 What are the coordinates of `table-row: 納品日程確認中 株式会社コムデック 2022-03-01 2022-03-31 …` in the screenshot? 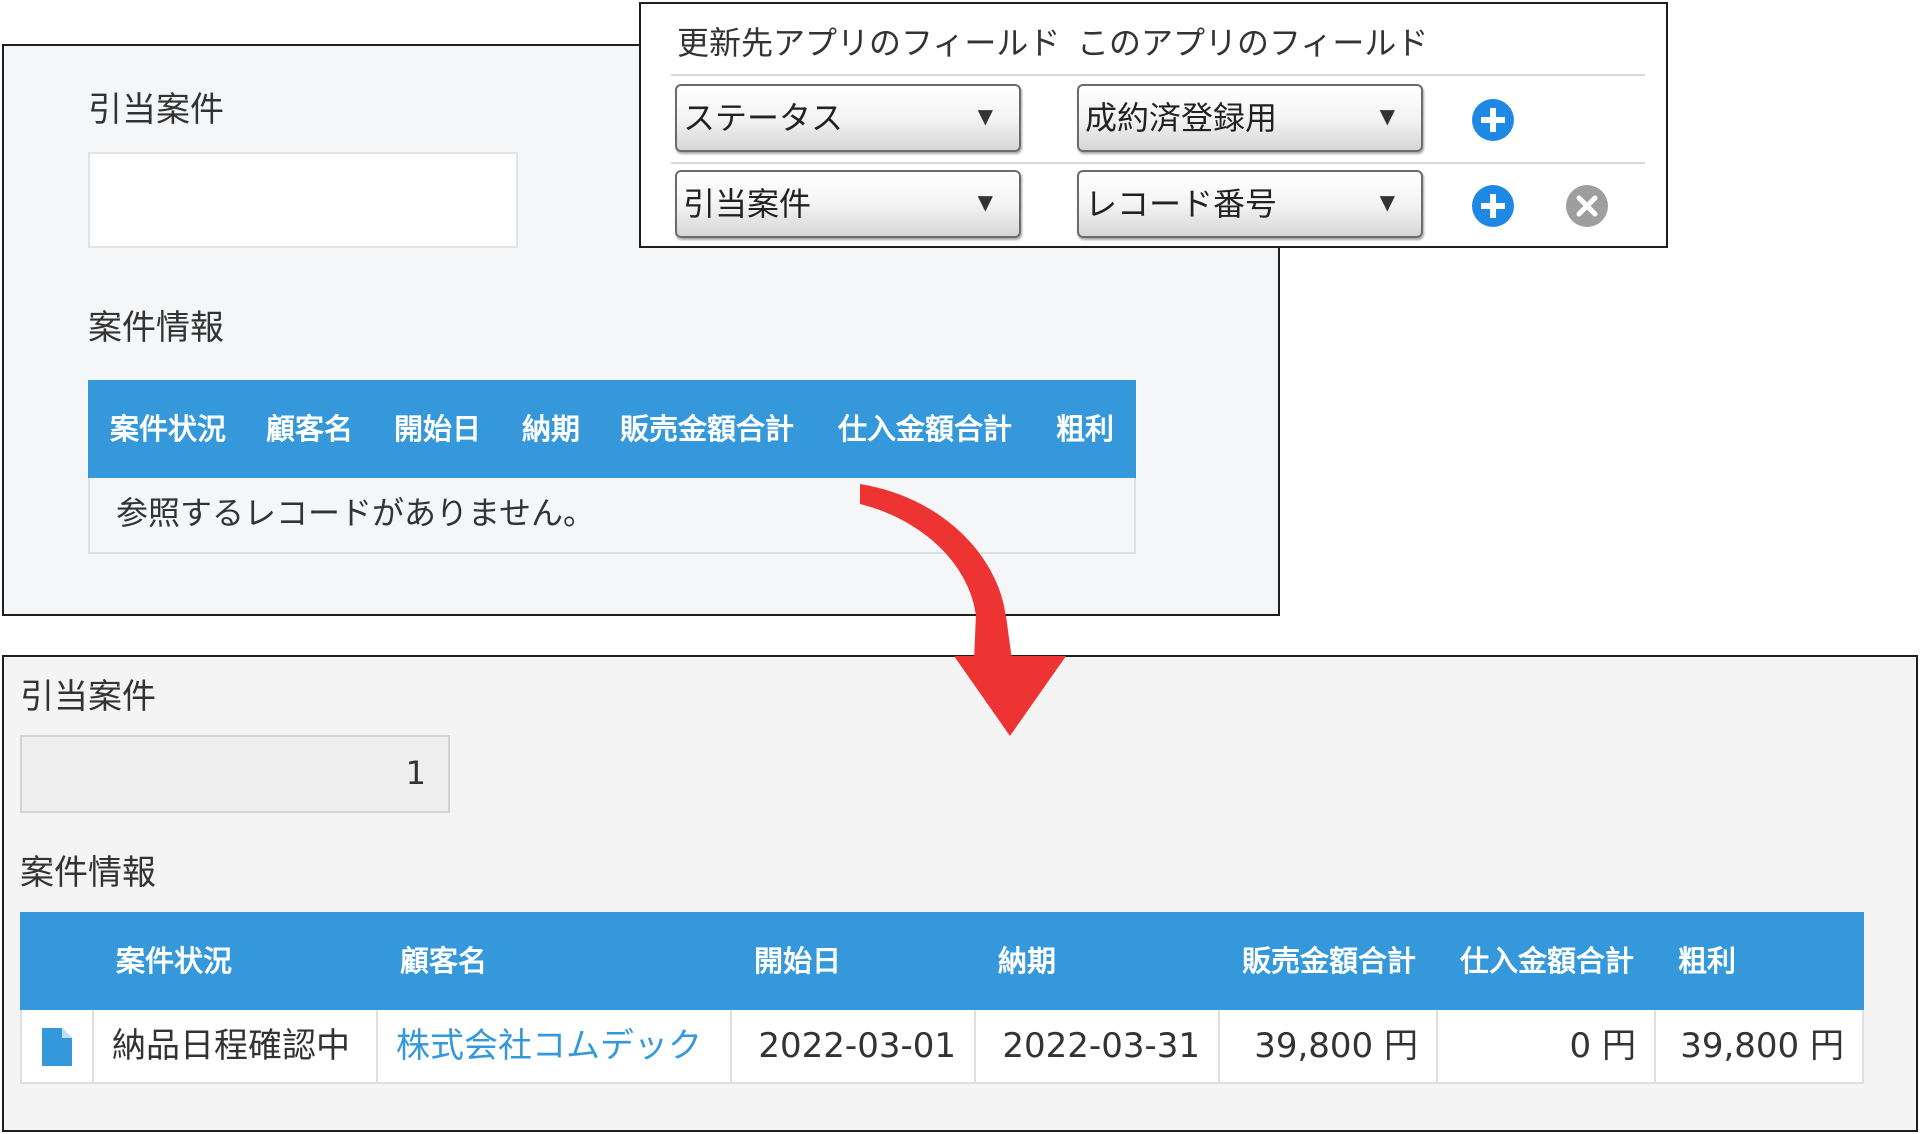 It's located at (942, 1047).